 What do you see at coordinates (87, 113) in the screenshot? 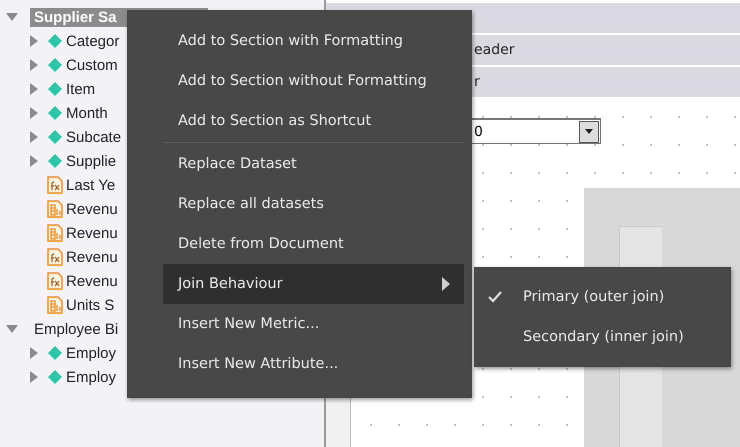
I see `tree-item: Month` at bounding box center [87, 113].